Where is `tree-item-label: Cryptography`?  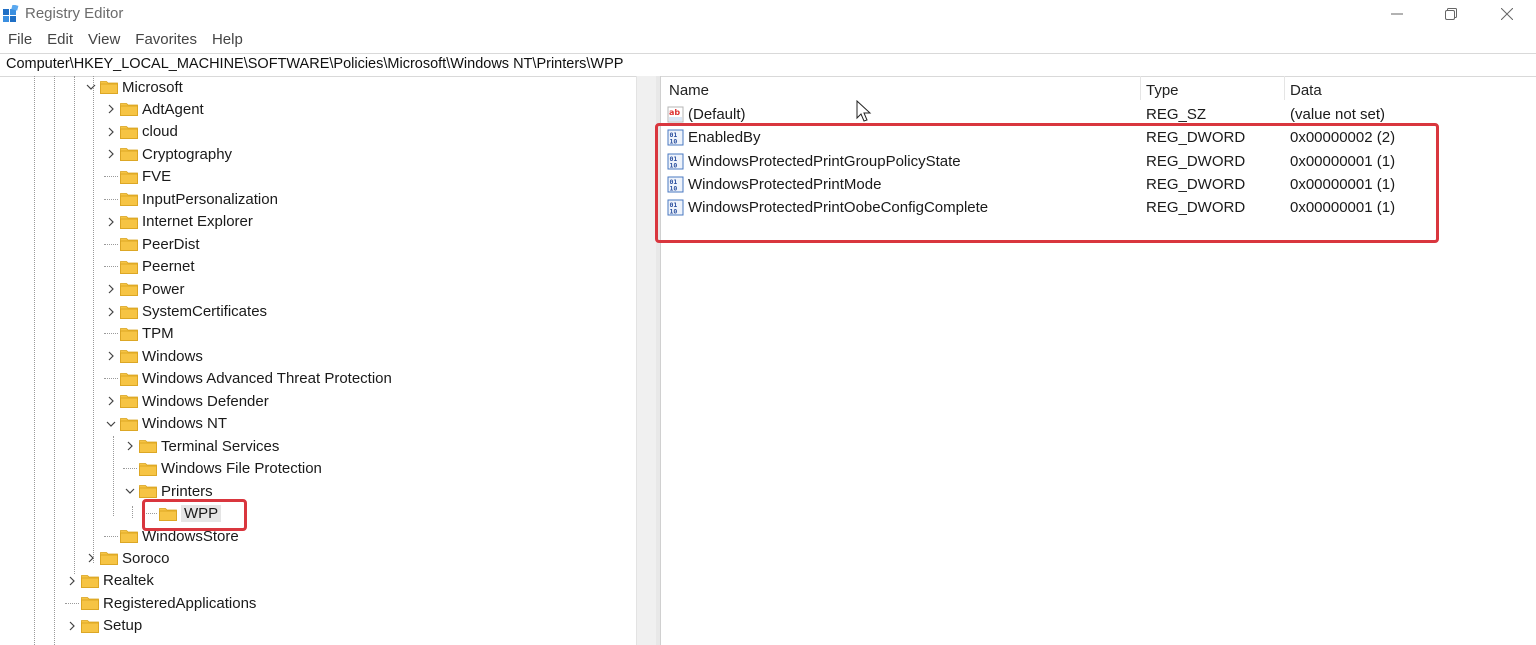
tree-item-label: Cryptography is located at coordinates (187, 154).